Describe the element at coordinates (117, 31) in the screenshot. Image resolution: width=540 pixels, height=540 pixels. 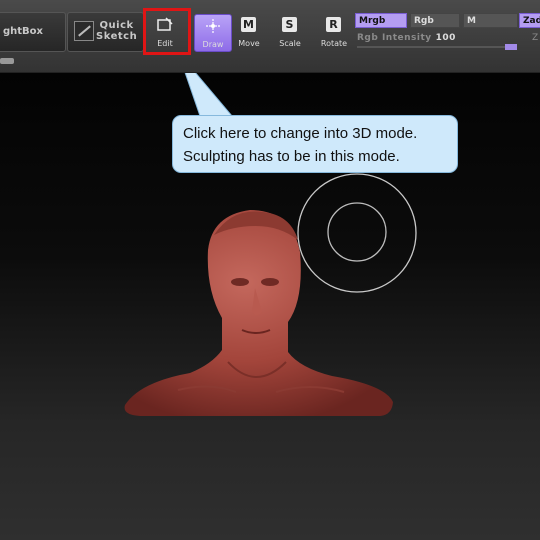
I see `quick-sketch-label: Quick Sketch` at that location.